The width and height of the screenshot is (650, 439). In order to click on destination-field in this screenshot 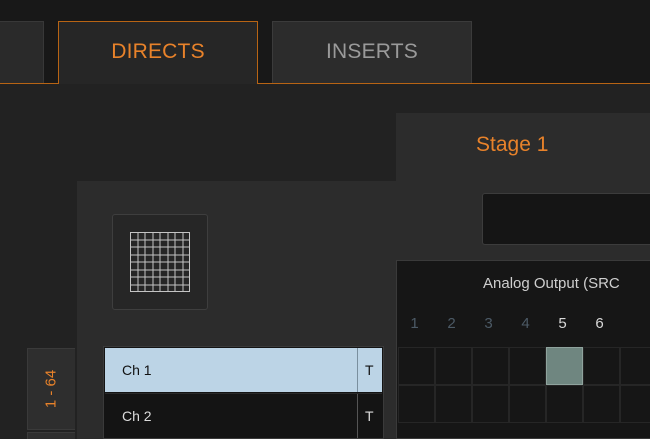, I will do `click(566, 219)`.